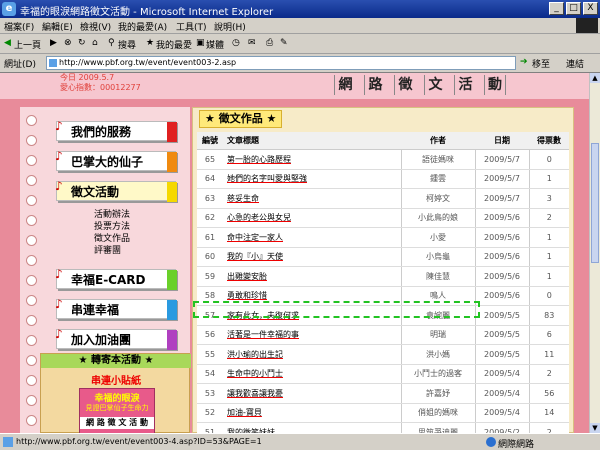  What do you see at coordinates (312, 374) in the screenshot?
I see `cell-title: 生命中的小鬥士` at bounding box center [312, 374].